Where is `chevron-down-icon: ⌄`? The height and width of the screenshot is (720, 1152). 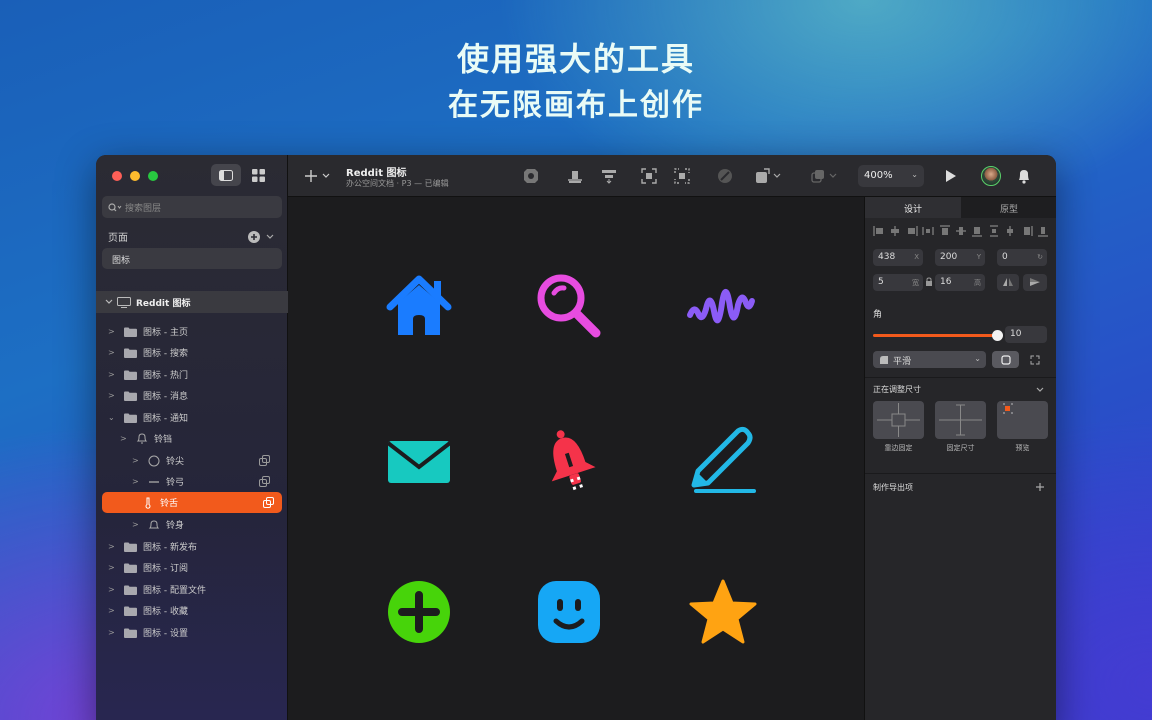
chevron-down-icon: ⌄ is located at coordinates (113, 417).